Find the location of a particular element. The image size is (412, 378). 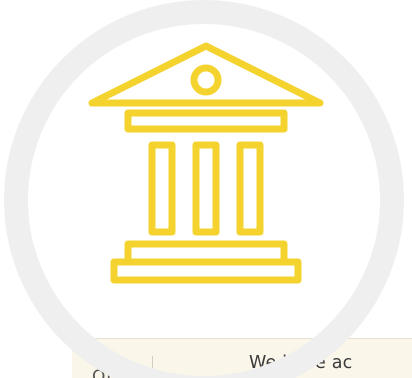

column-center is located at coordinates (206, 188).